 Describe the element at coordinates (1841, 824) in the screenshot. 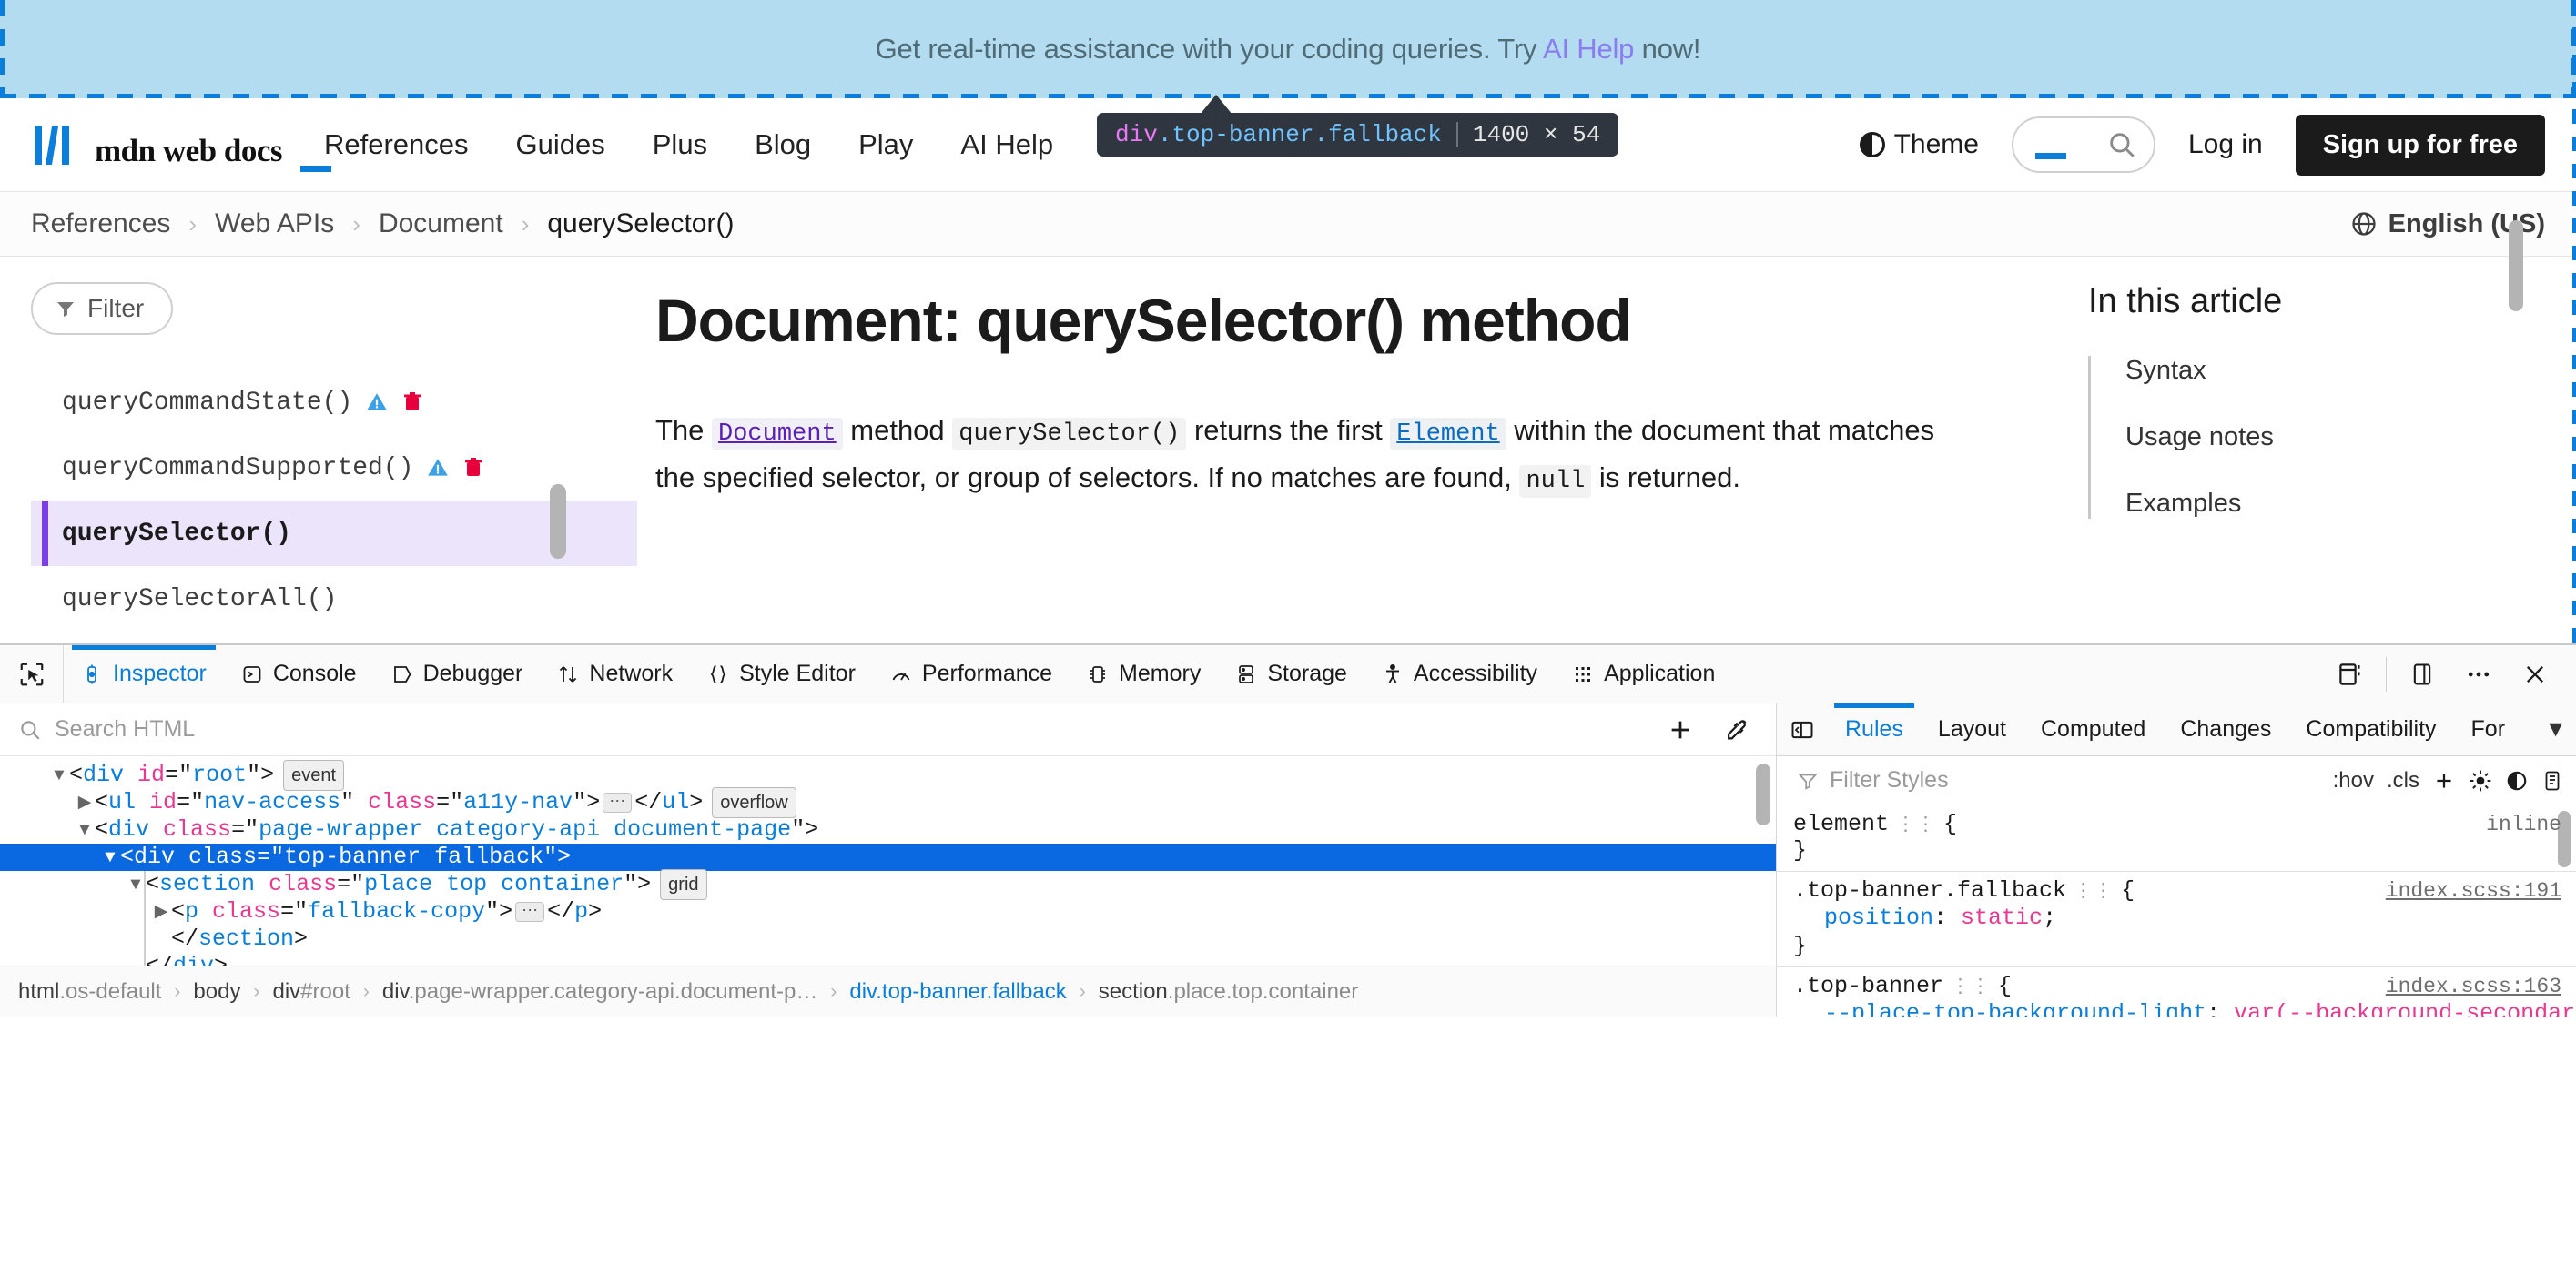

I see `rule-selector: element` at that location.